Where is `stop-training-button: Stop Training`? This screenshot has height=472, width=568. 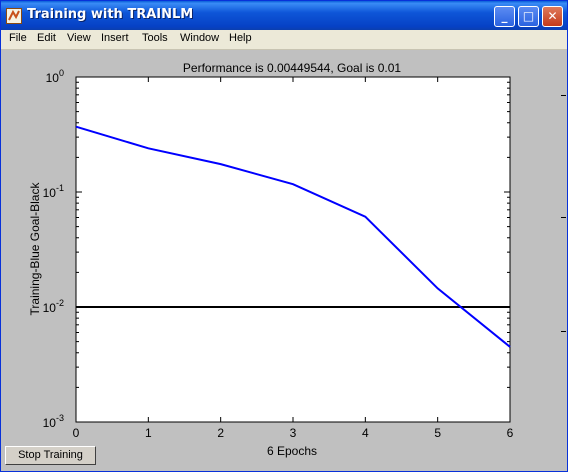
stop-training-button: Stop Training is located at coordinates (50, 455).